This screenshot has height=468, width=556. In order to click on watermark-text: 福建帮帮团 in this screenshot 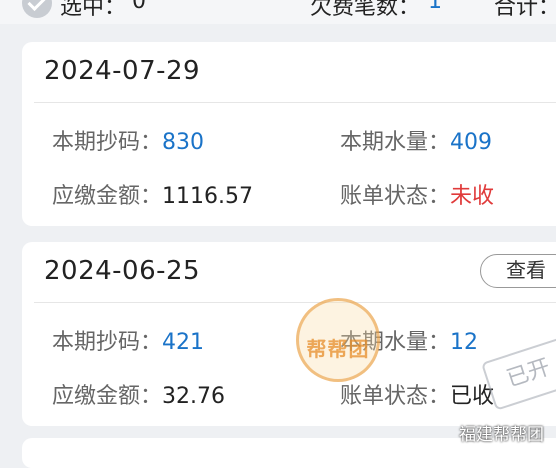, I will do `click(501, 435)`.